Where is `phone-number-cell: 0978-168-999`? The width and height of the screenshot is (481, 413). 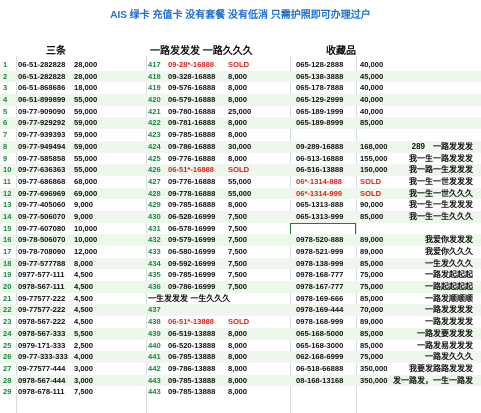 phone-number-cell: 0978-168-999 is located at coordinates (319, 322).